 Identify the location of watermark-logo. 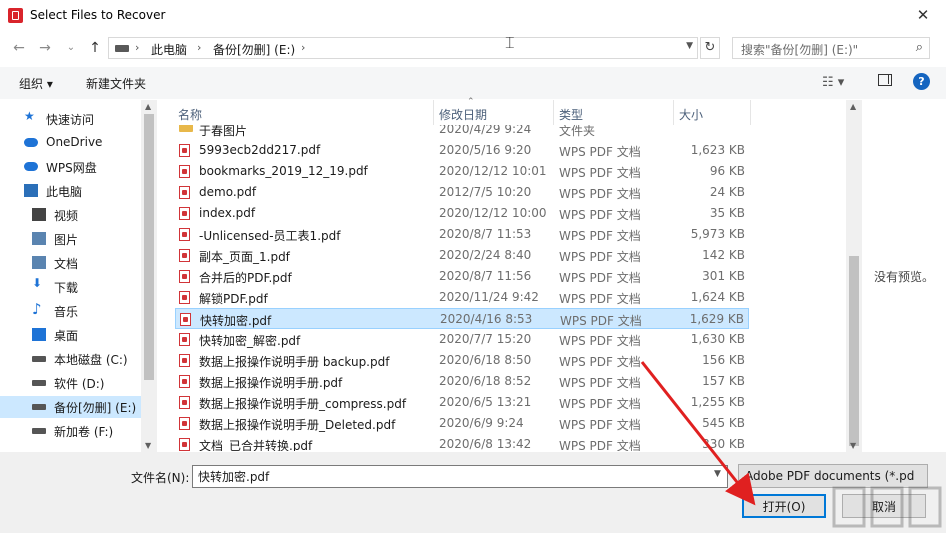
(887, 507).